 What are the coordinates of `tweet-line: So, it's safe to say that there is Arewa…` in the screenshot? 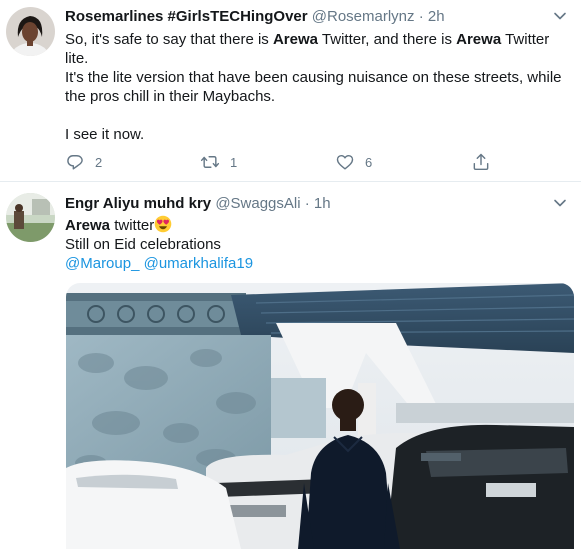 It's located at (316, 39).